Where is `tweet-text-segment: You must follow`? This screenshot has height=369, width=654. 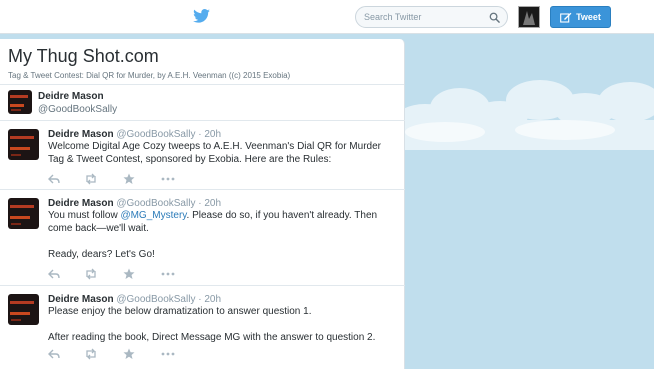
tweet-text-segment: You must follow is located at coordinates (84, 215).